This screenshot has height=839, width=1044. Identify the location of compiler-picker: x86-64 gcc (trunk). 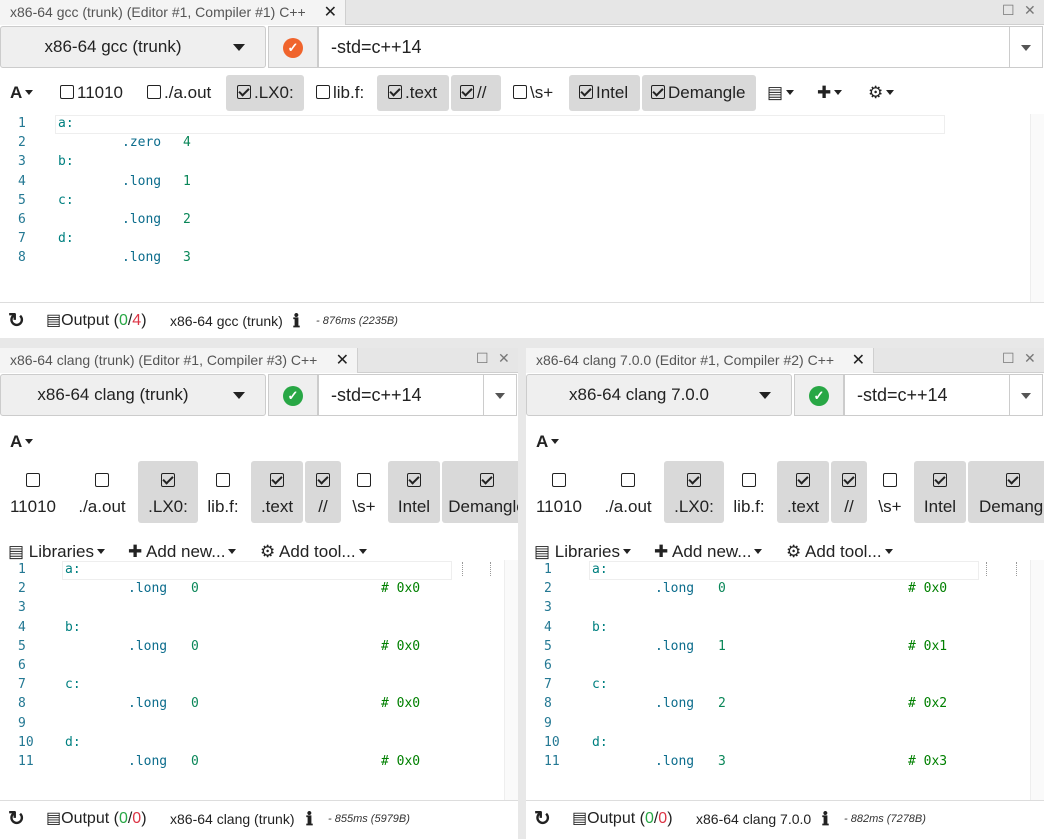
(133, 47).